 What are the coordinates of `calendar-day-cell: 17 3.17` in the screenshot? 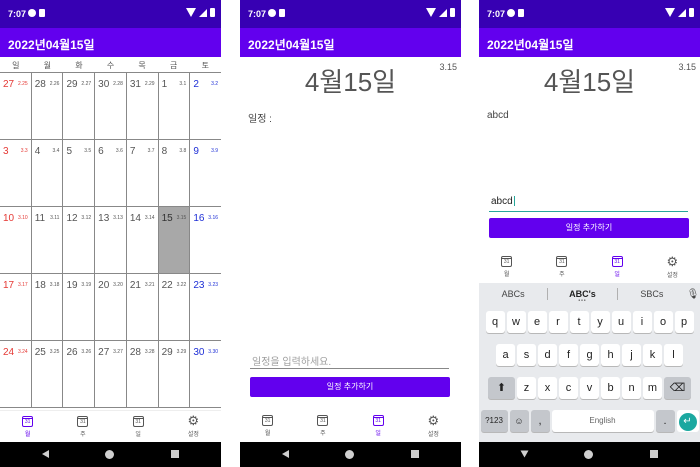 It's located at (16, 307).